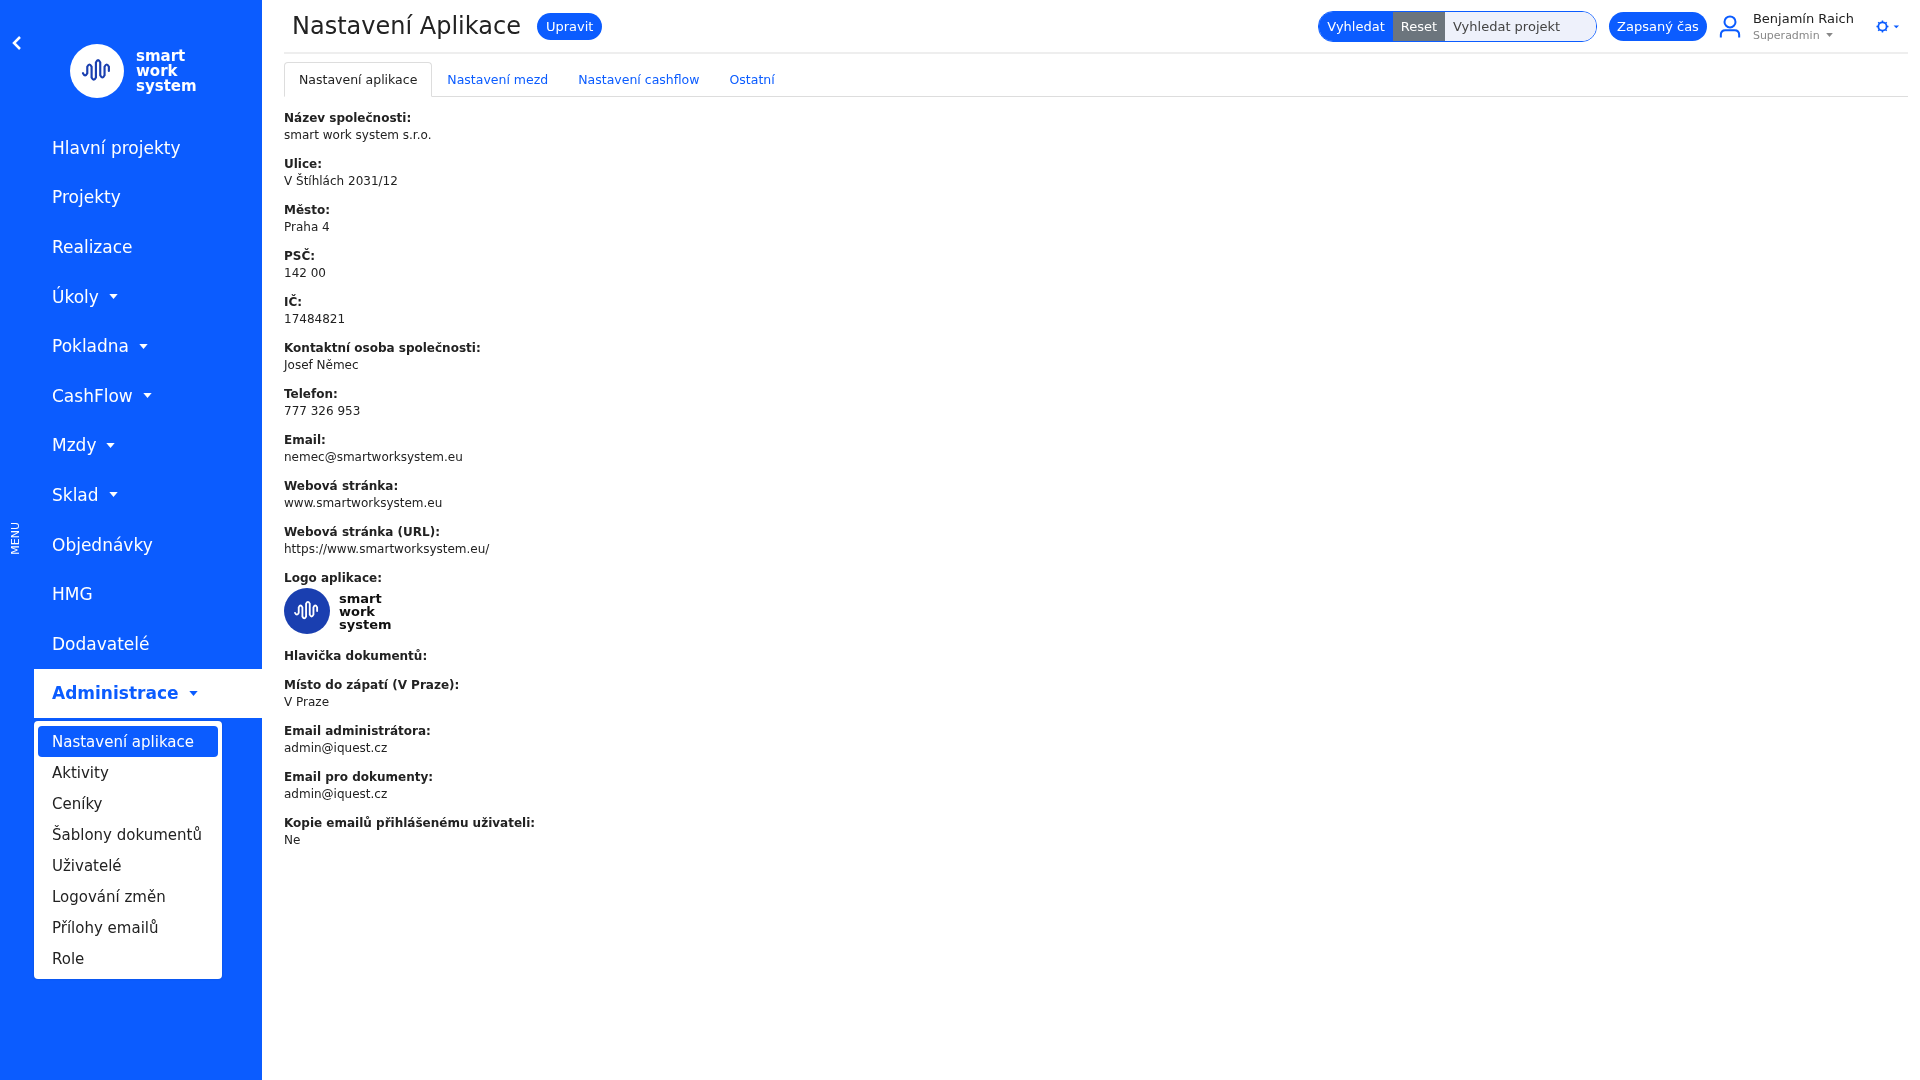 The height and width of the screenshot is (1080, 1920). Describe the element at coordinates (304, 164) in the screenshot. I see `field-label: Ulice:` at that location.